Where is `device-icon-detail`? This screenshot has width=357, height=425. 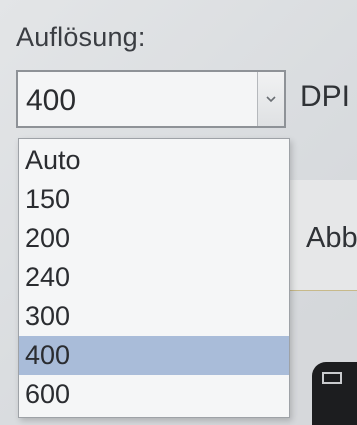
device-icon-detail is located at coordinates (332, 378).